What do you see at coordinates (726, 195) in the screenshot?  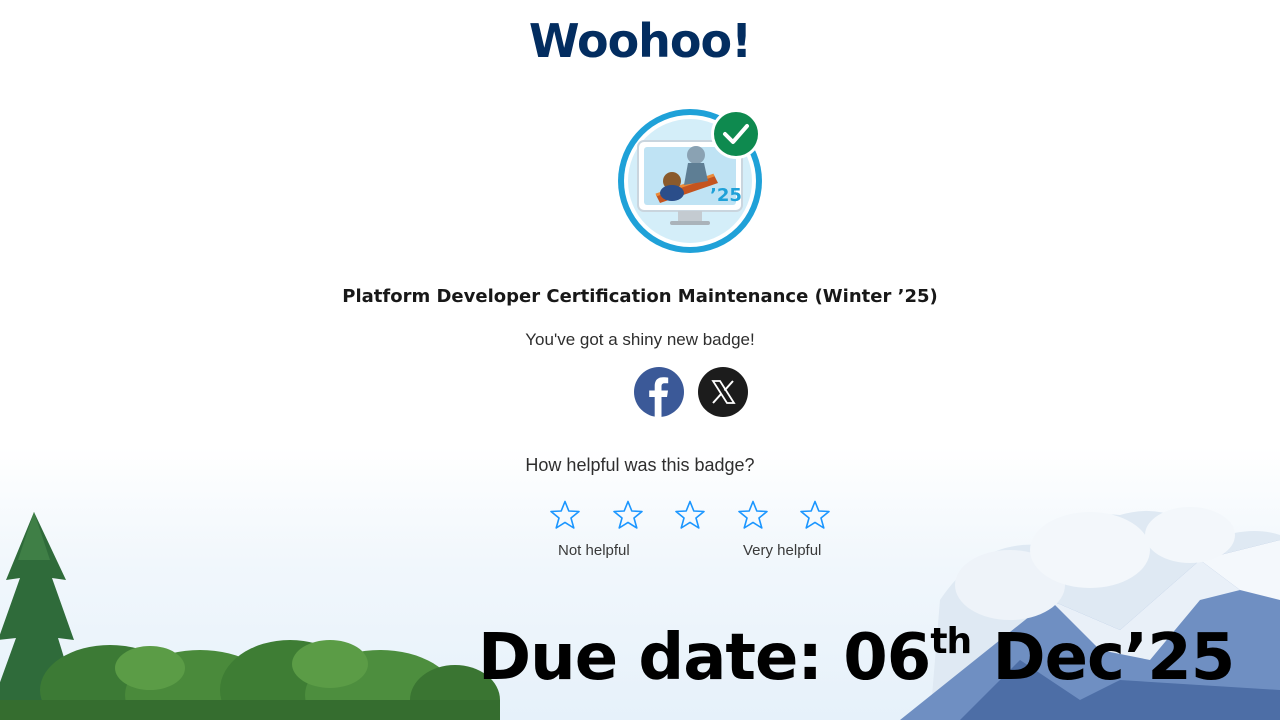 I see `badge-year-label: ’25` at bounding box center [726, 195].